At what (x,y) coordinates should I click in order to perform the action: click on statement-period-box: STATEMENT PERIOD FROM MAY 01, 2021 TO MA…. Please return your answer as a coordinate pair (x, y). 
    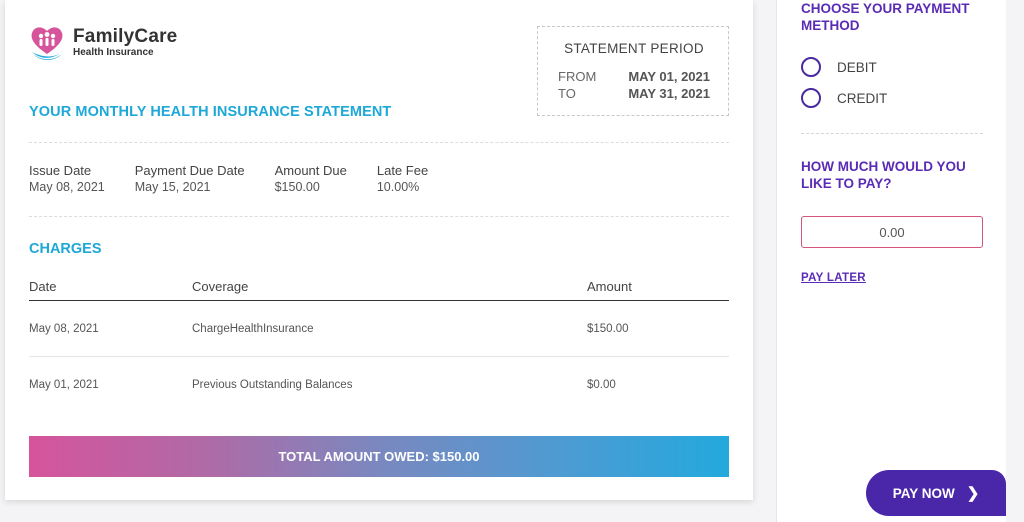
    Looking at the image, I should click on (633, 71).